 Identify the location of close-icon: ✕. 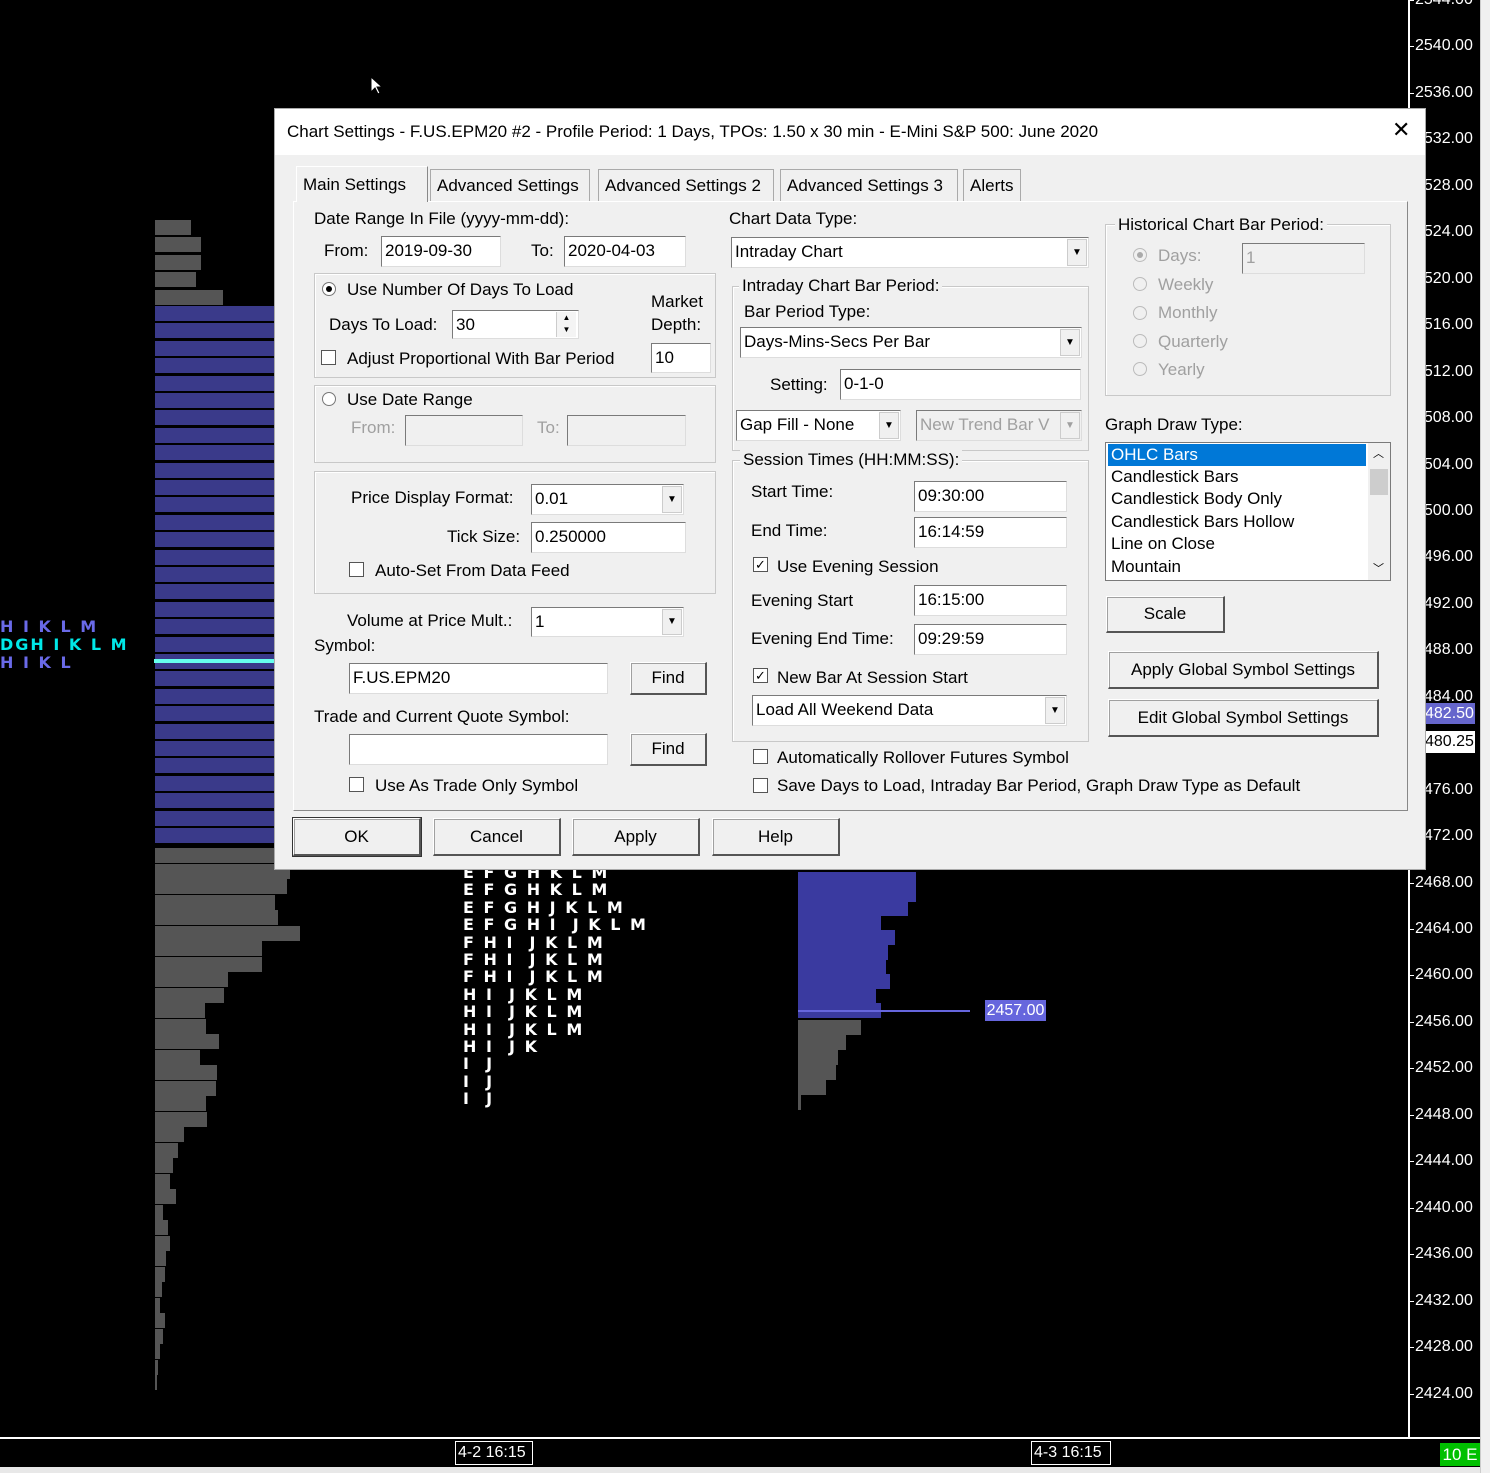
(1401, 130).